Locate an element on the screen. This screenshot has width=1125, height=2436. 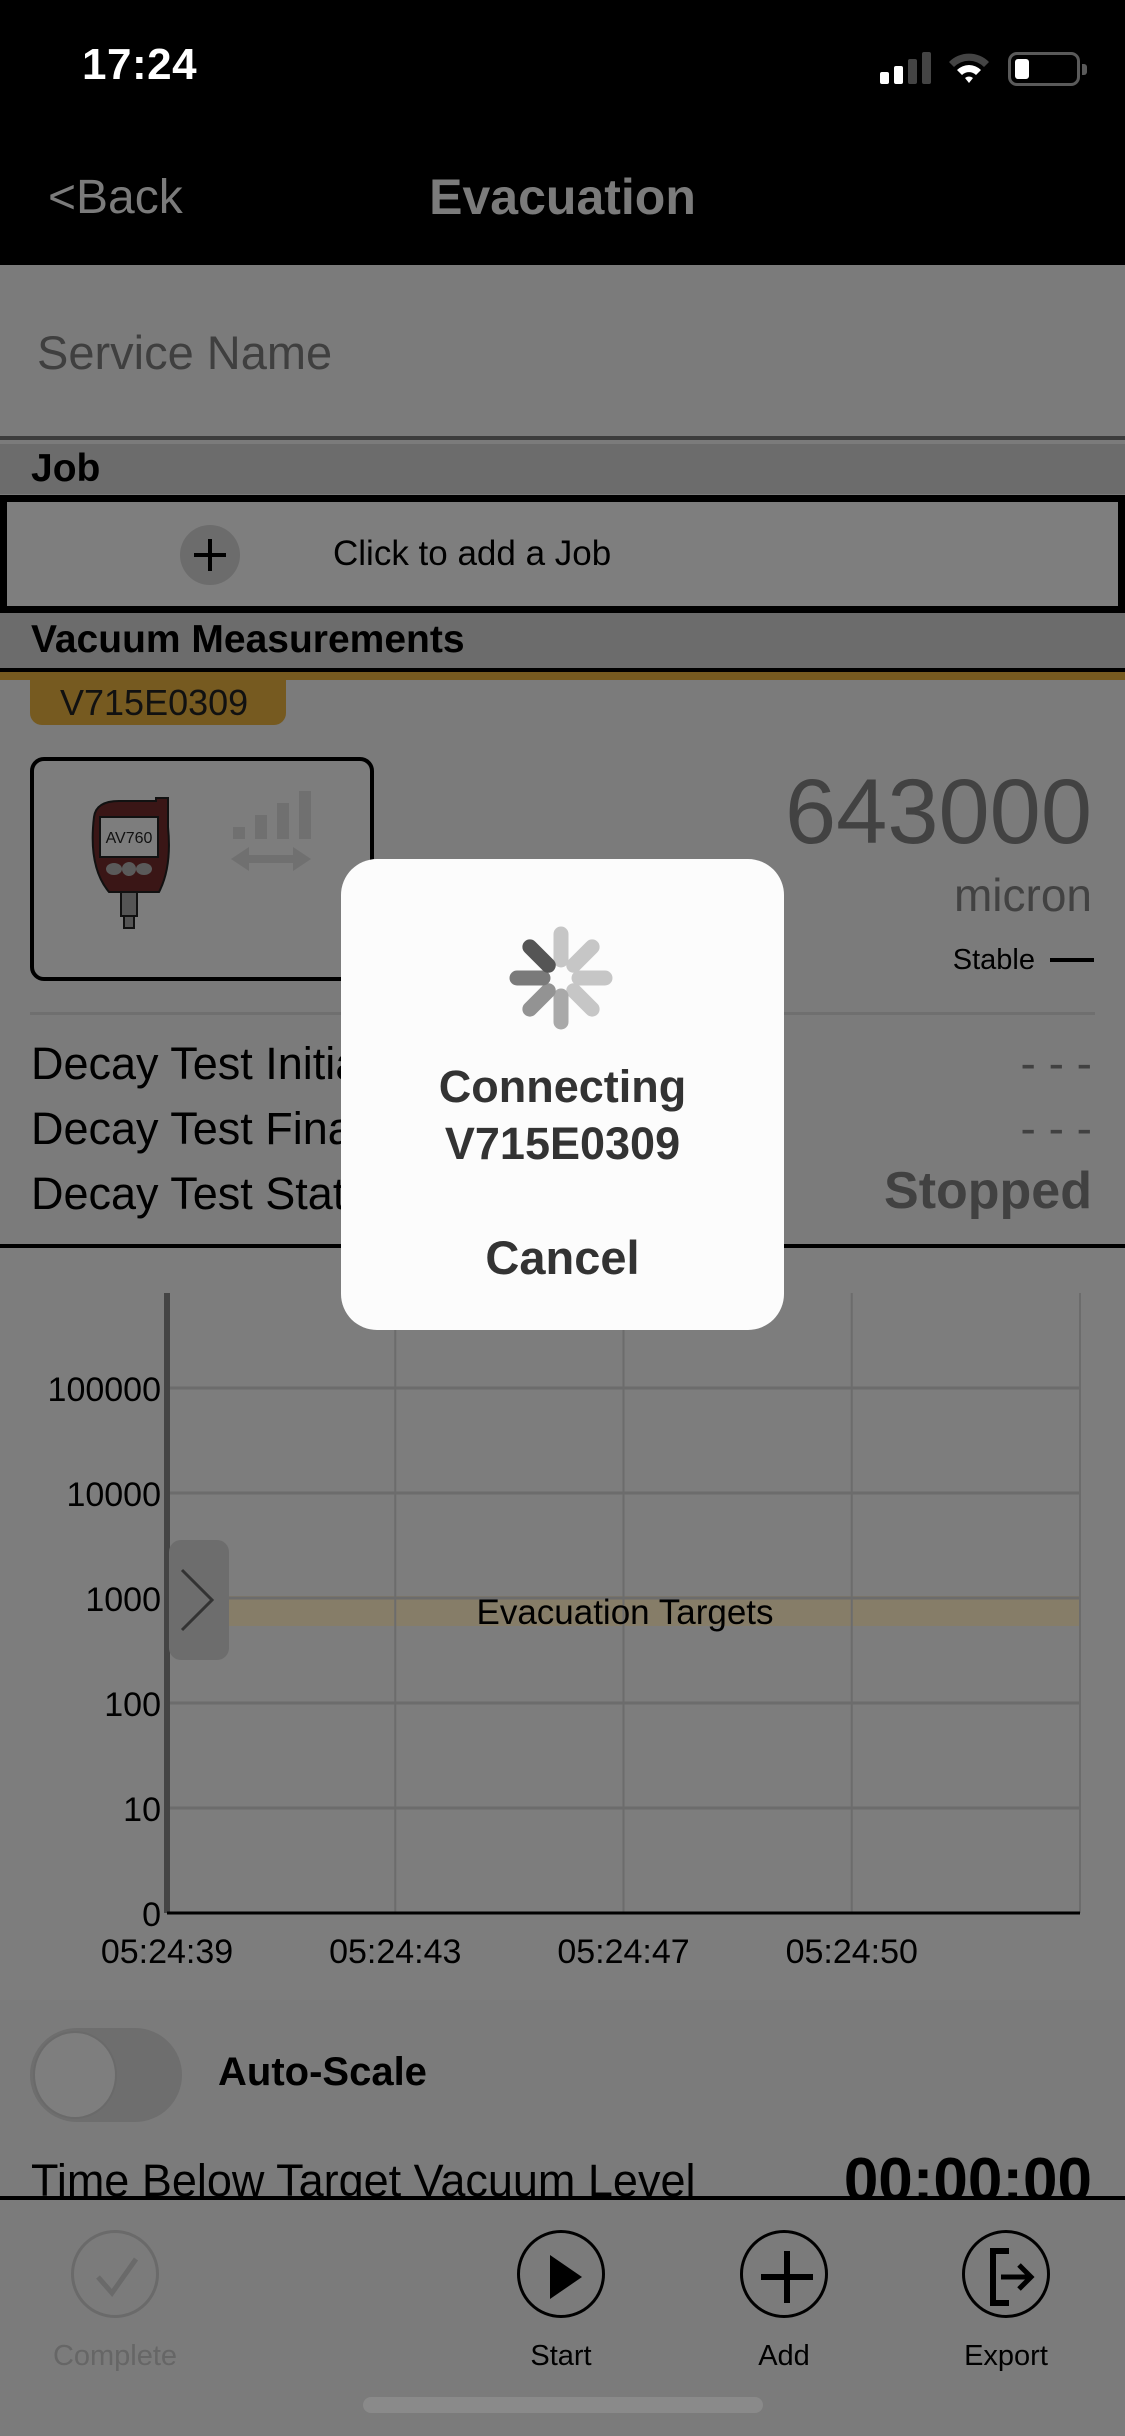
add-job-label: Click to add a Job is located at coordinates (472, 553).